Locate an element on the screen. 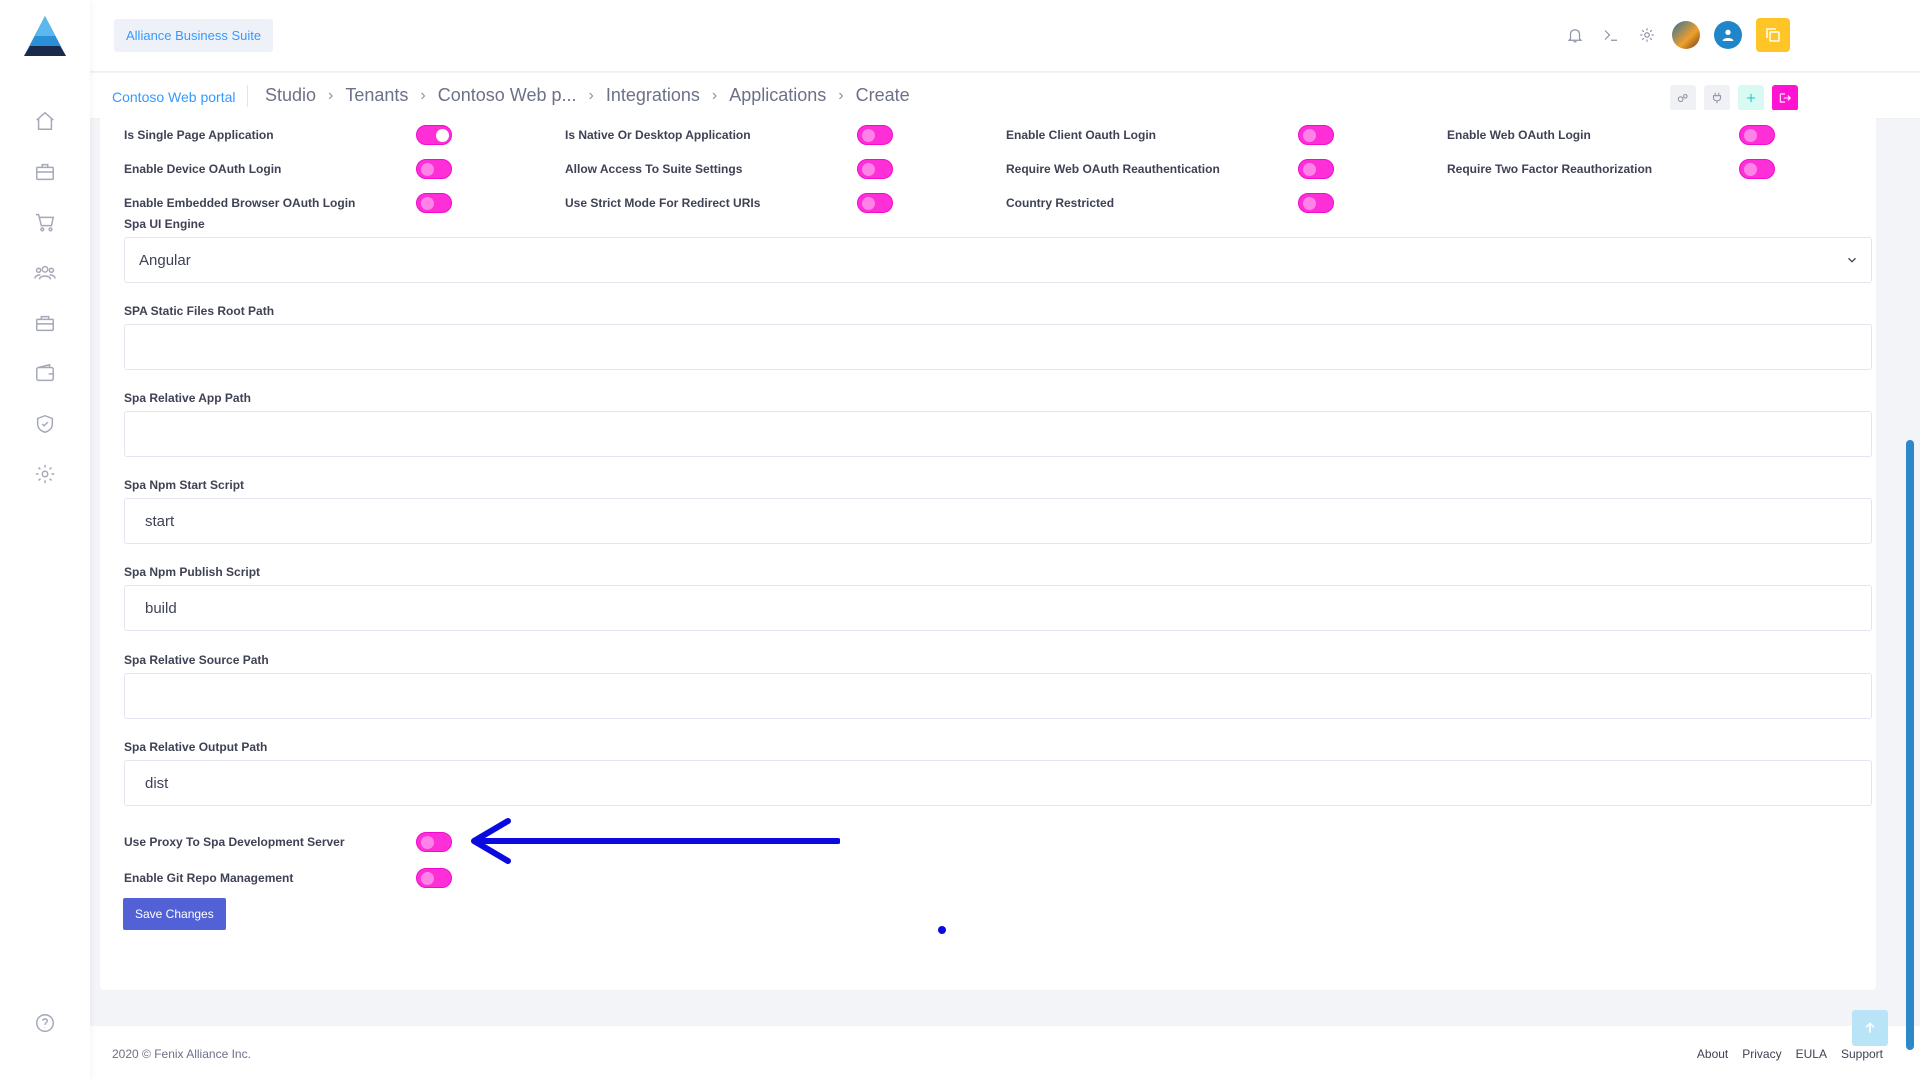 The image size is (1920, 1080). spa-ui-engine-select: Angular is located at coordinates (998, 260).